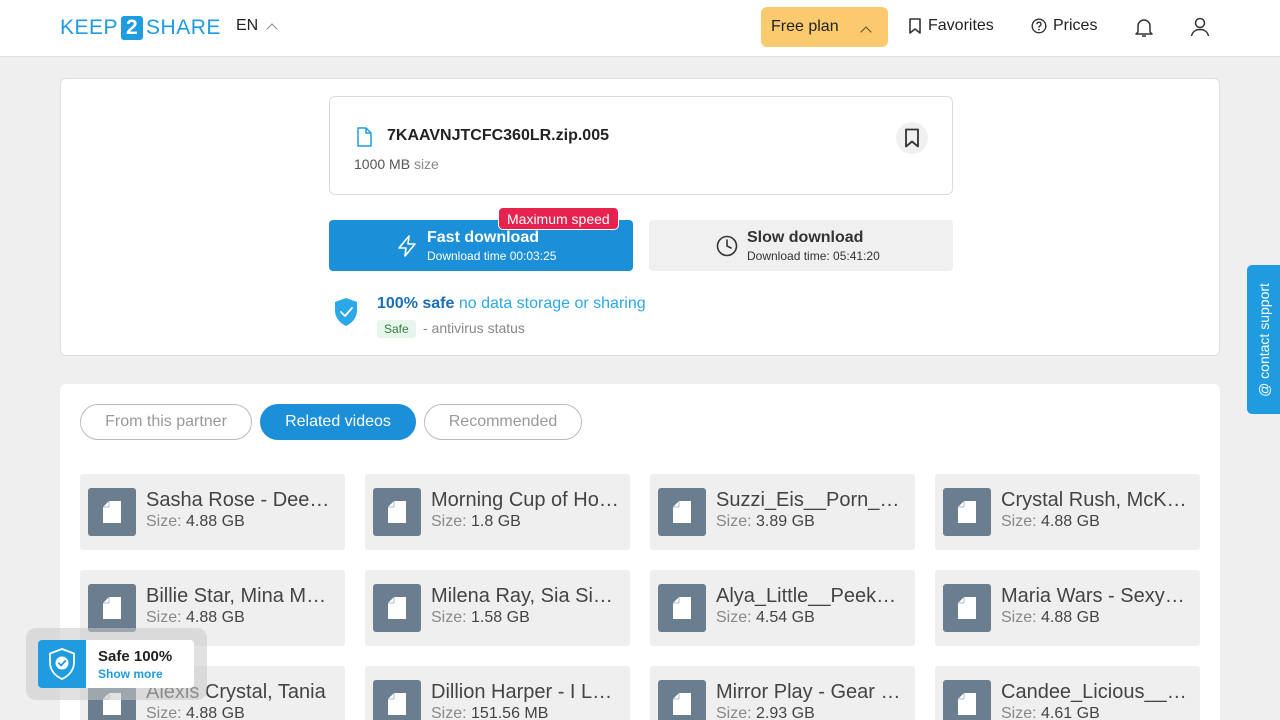  I want to click on help-circle-icon, so click(1039, 26).